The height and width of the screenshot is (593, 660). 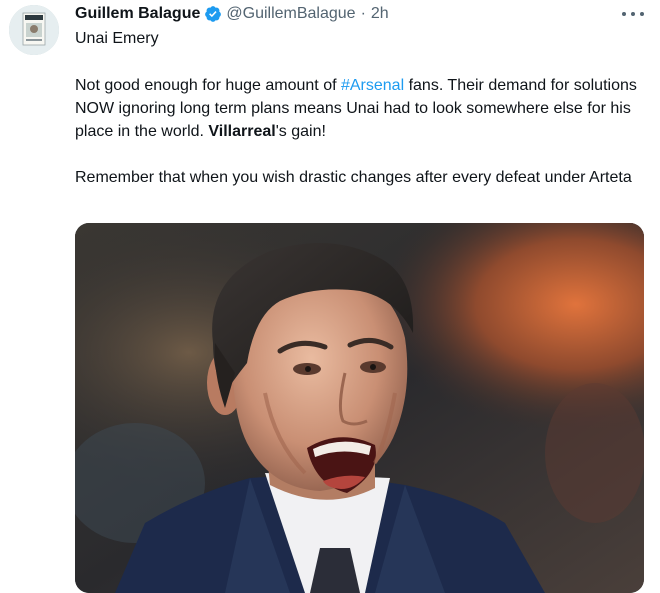 I want to click on hashtag-link: #Arsenal, so click(x=372, y=85).